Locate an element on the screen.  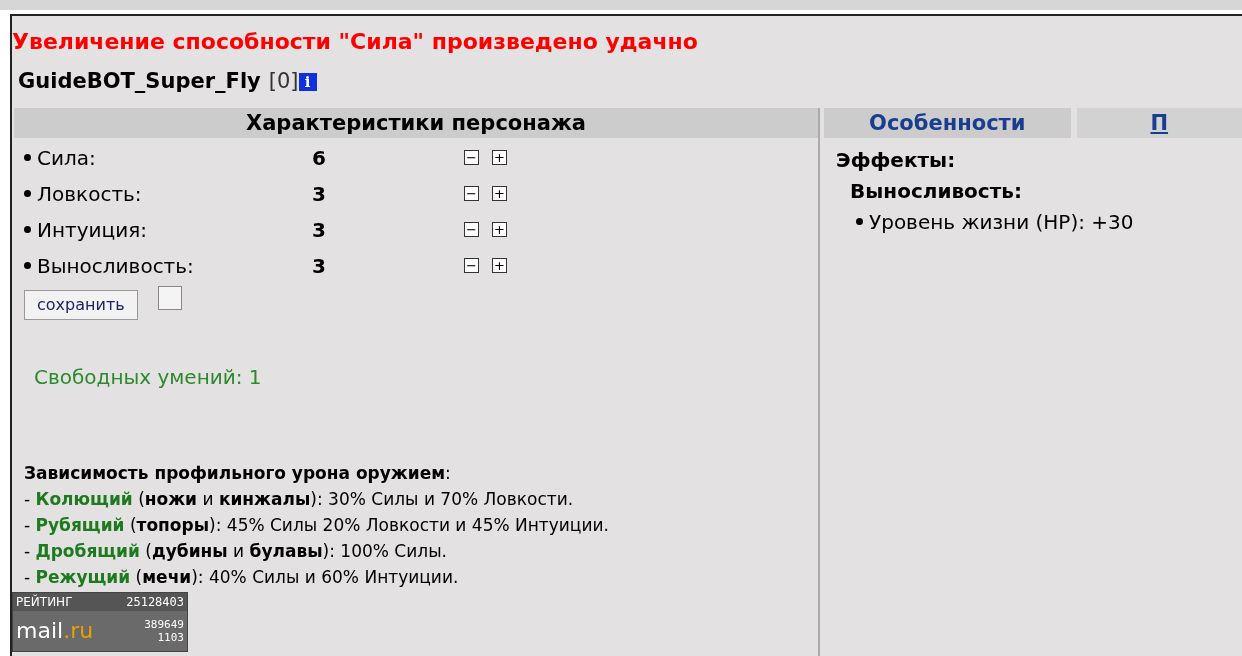
counter-label: РЕЙТИНГ is located at coordinates (44, 602).